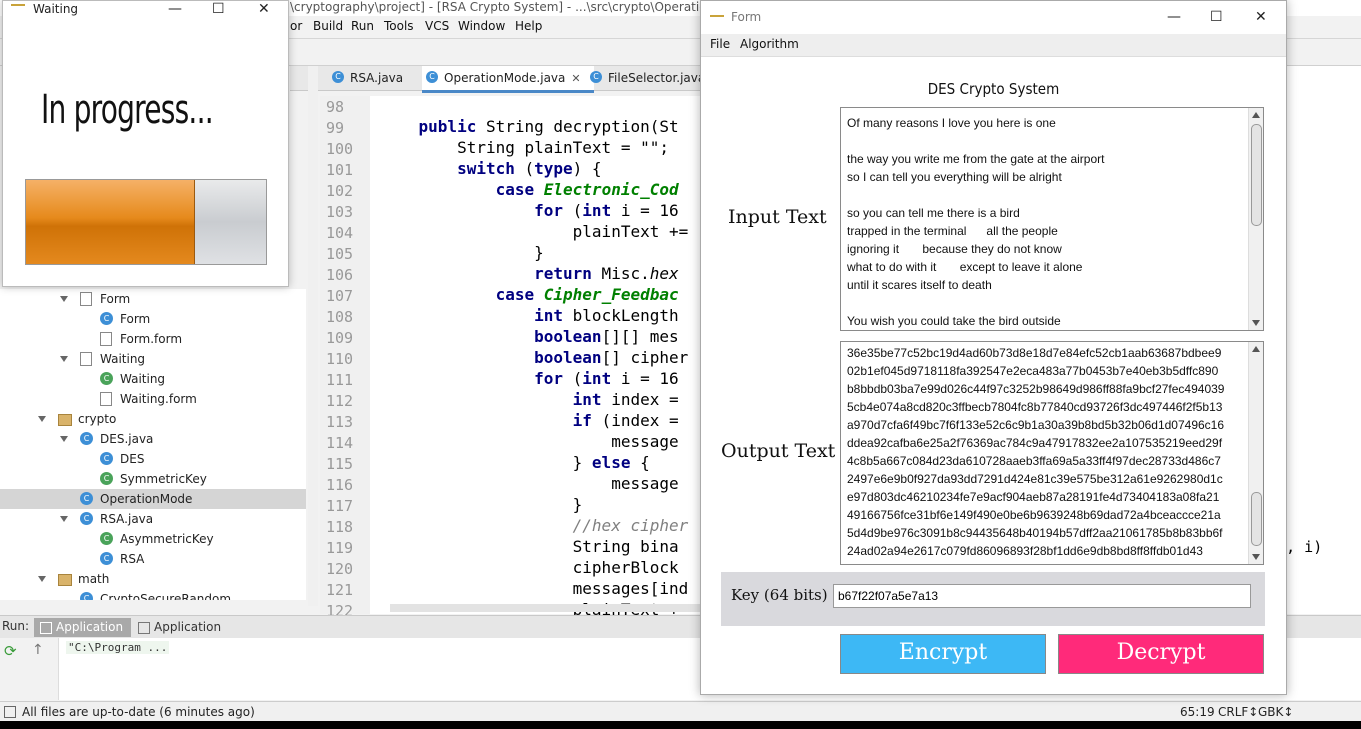 The width and height of the screenshot is (1361, 729). What do you see at coordinates (145, 9) in the screenshot?
I see `waiting-titlebar: Waiting — ☐ ✕` at bounding box center [145, 9].